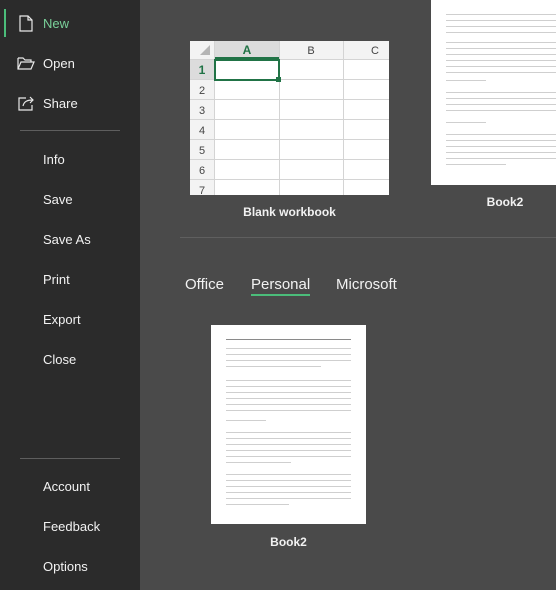 The width and height of the screenshot is (556, 590). I want to click on row-header: 6, so click(202, 171).